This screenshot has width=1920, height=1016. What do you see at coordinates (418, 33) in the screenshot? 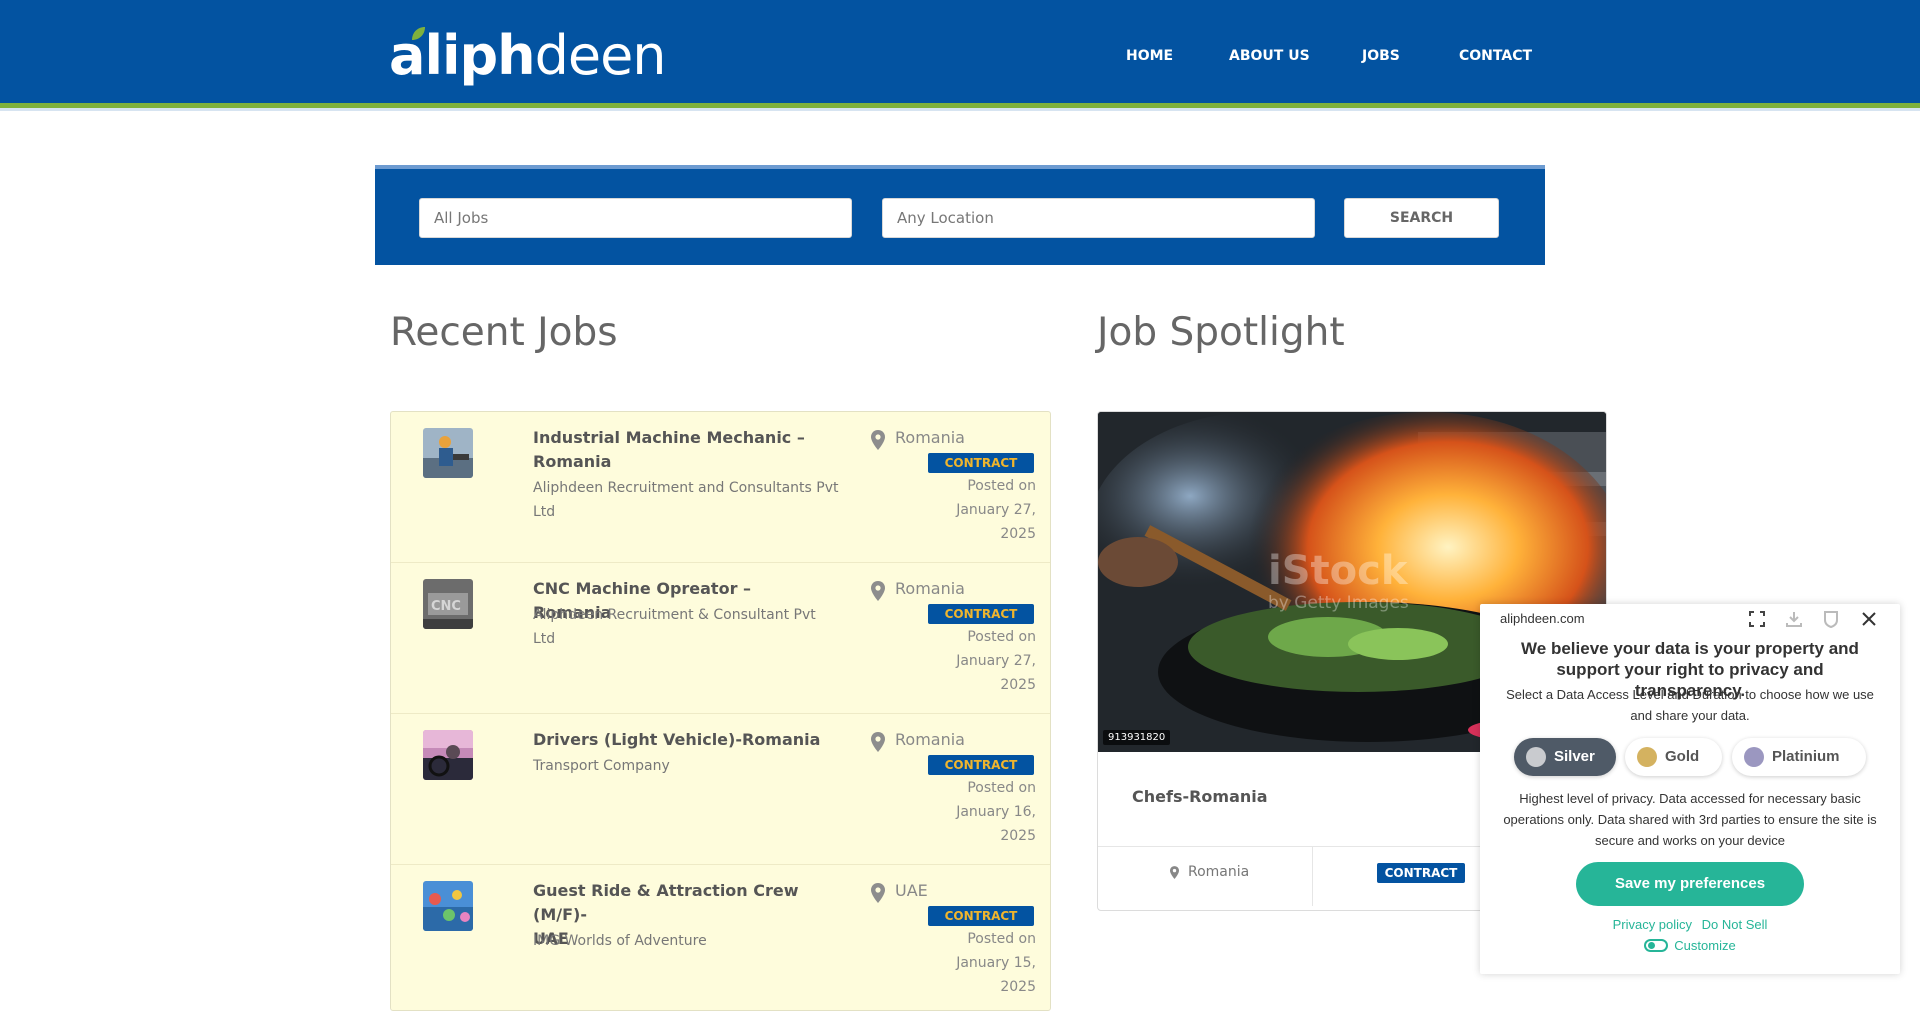
I see `leaf-icon` at bounding box center [418, 33].